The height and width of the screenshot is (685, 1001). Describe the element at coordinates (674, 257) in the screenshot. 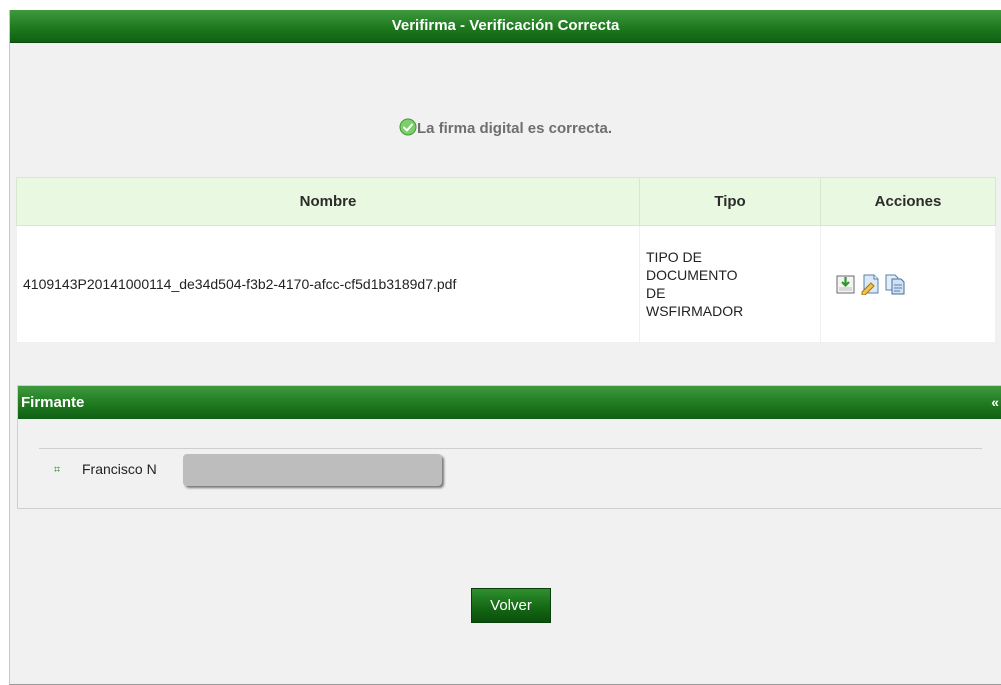

I see `file-type-line: TIPO DE` at that location.